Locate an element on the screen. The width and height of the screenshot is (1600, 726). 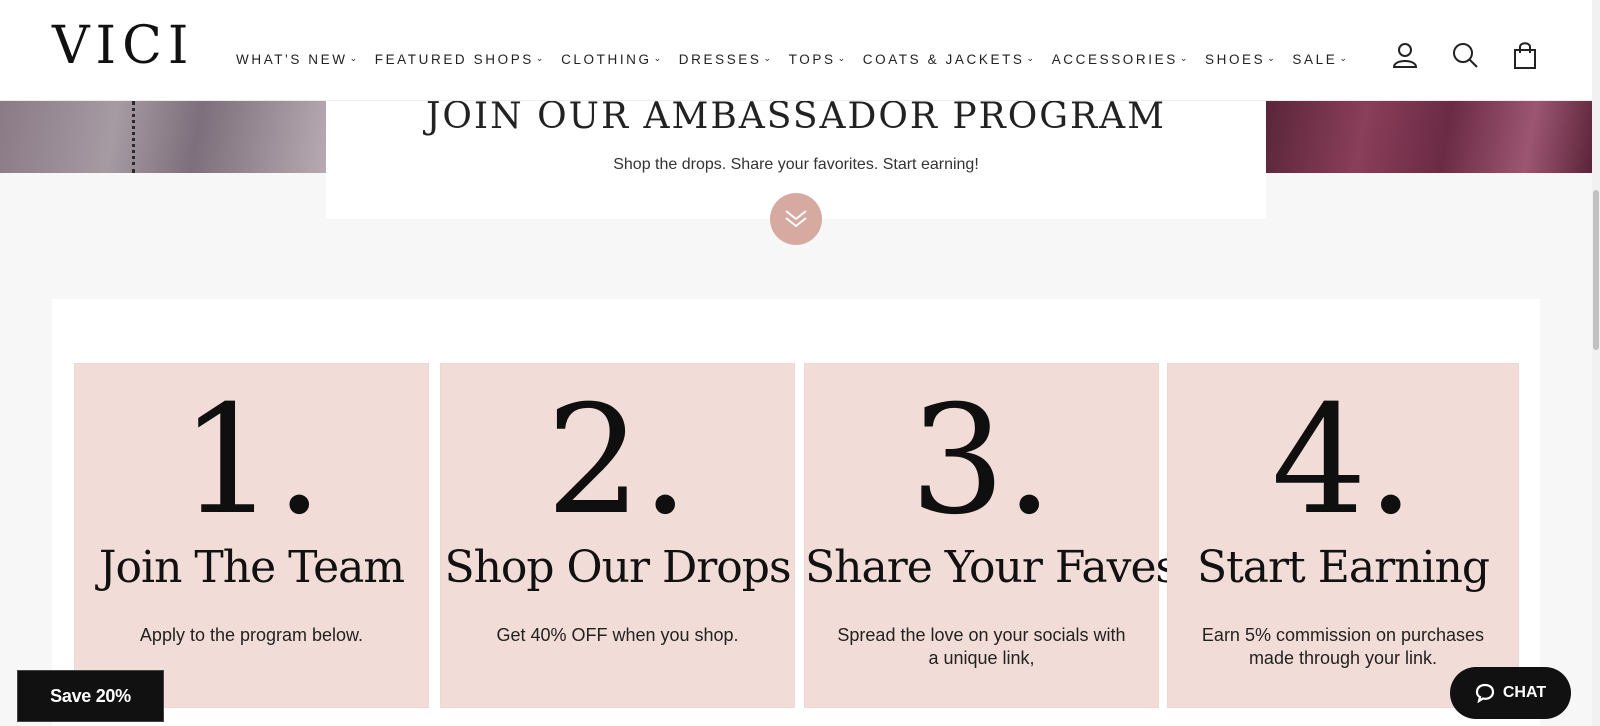
nav-item-shoes: SHOES ⌄ is located at coordinates (1241, 59).